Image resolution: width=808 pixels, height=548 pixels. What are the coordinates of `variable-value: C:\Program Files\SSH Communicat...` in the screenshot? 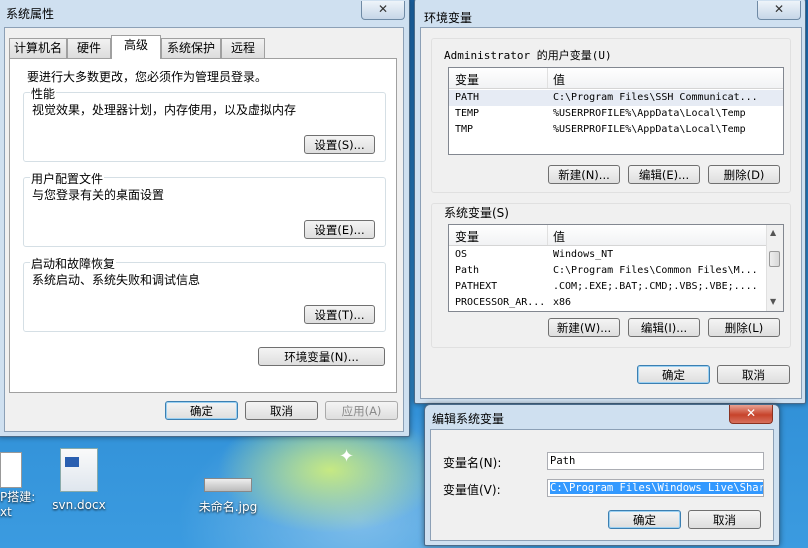 It's located at (655, 97).